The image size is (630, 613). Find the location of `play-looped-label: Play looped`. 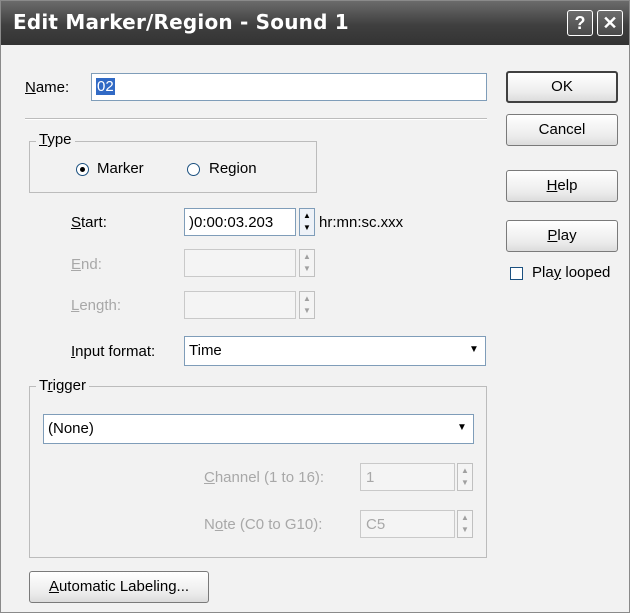

play-looped-label: Play looped is located at coordinates (571, 272).